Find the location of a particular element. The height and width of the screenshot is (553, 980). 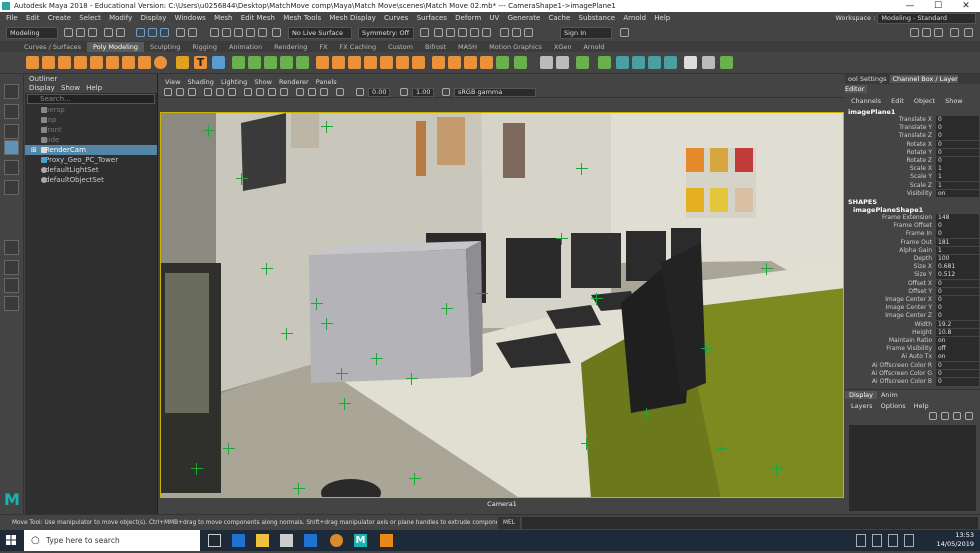

color-management-icon is located at coordinates (446, 92).